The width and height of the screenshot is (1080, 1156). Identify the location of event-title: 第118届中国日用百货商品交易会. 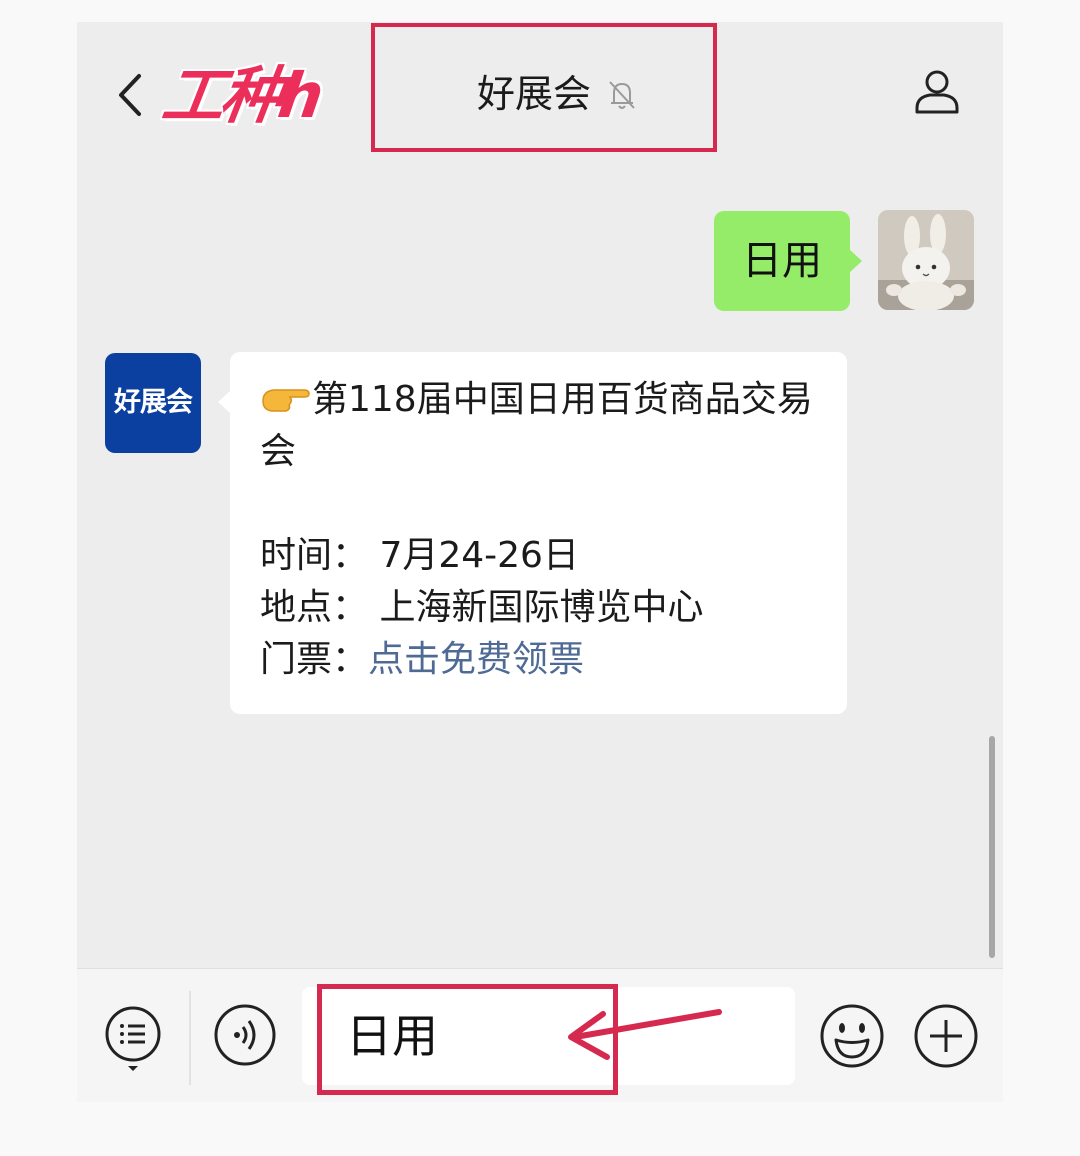
(536, 425).